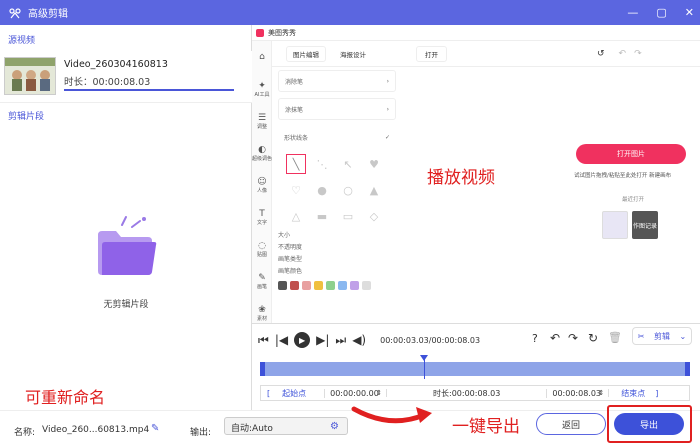 Image resolution: width=700 pixels, height=448 pixels. Describe the element at coordinates (340, 340) in the screenshot. I see `skip-end-icon: ⏭` at that location.